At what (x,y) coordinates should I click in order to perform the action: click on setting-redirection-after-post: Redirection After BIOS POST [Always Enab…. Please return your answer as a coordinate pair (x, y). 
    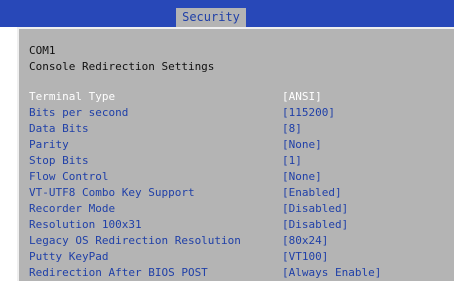
    Looking at the image, I should click on (239, 273).